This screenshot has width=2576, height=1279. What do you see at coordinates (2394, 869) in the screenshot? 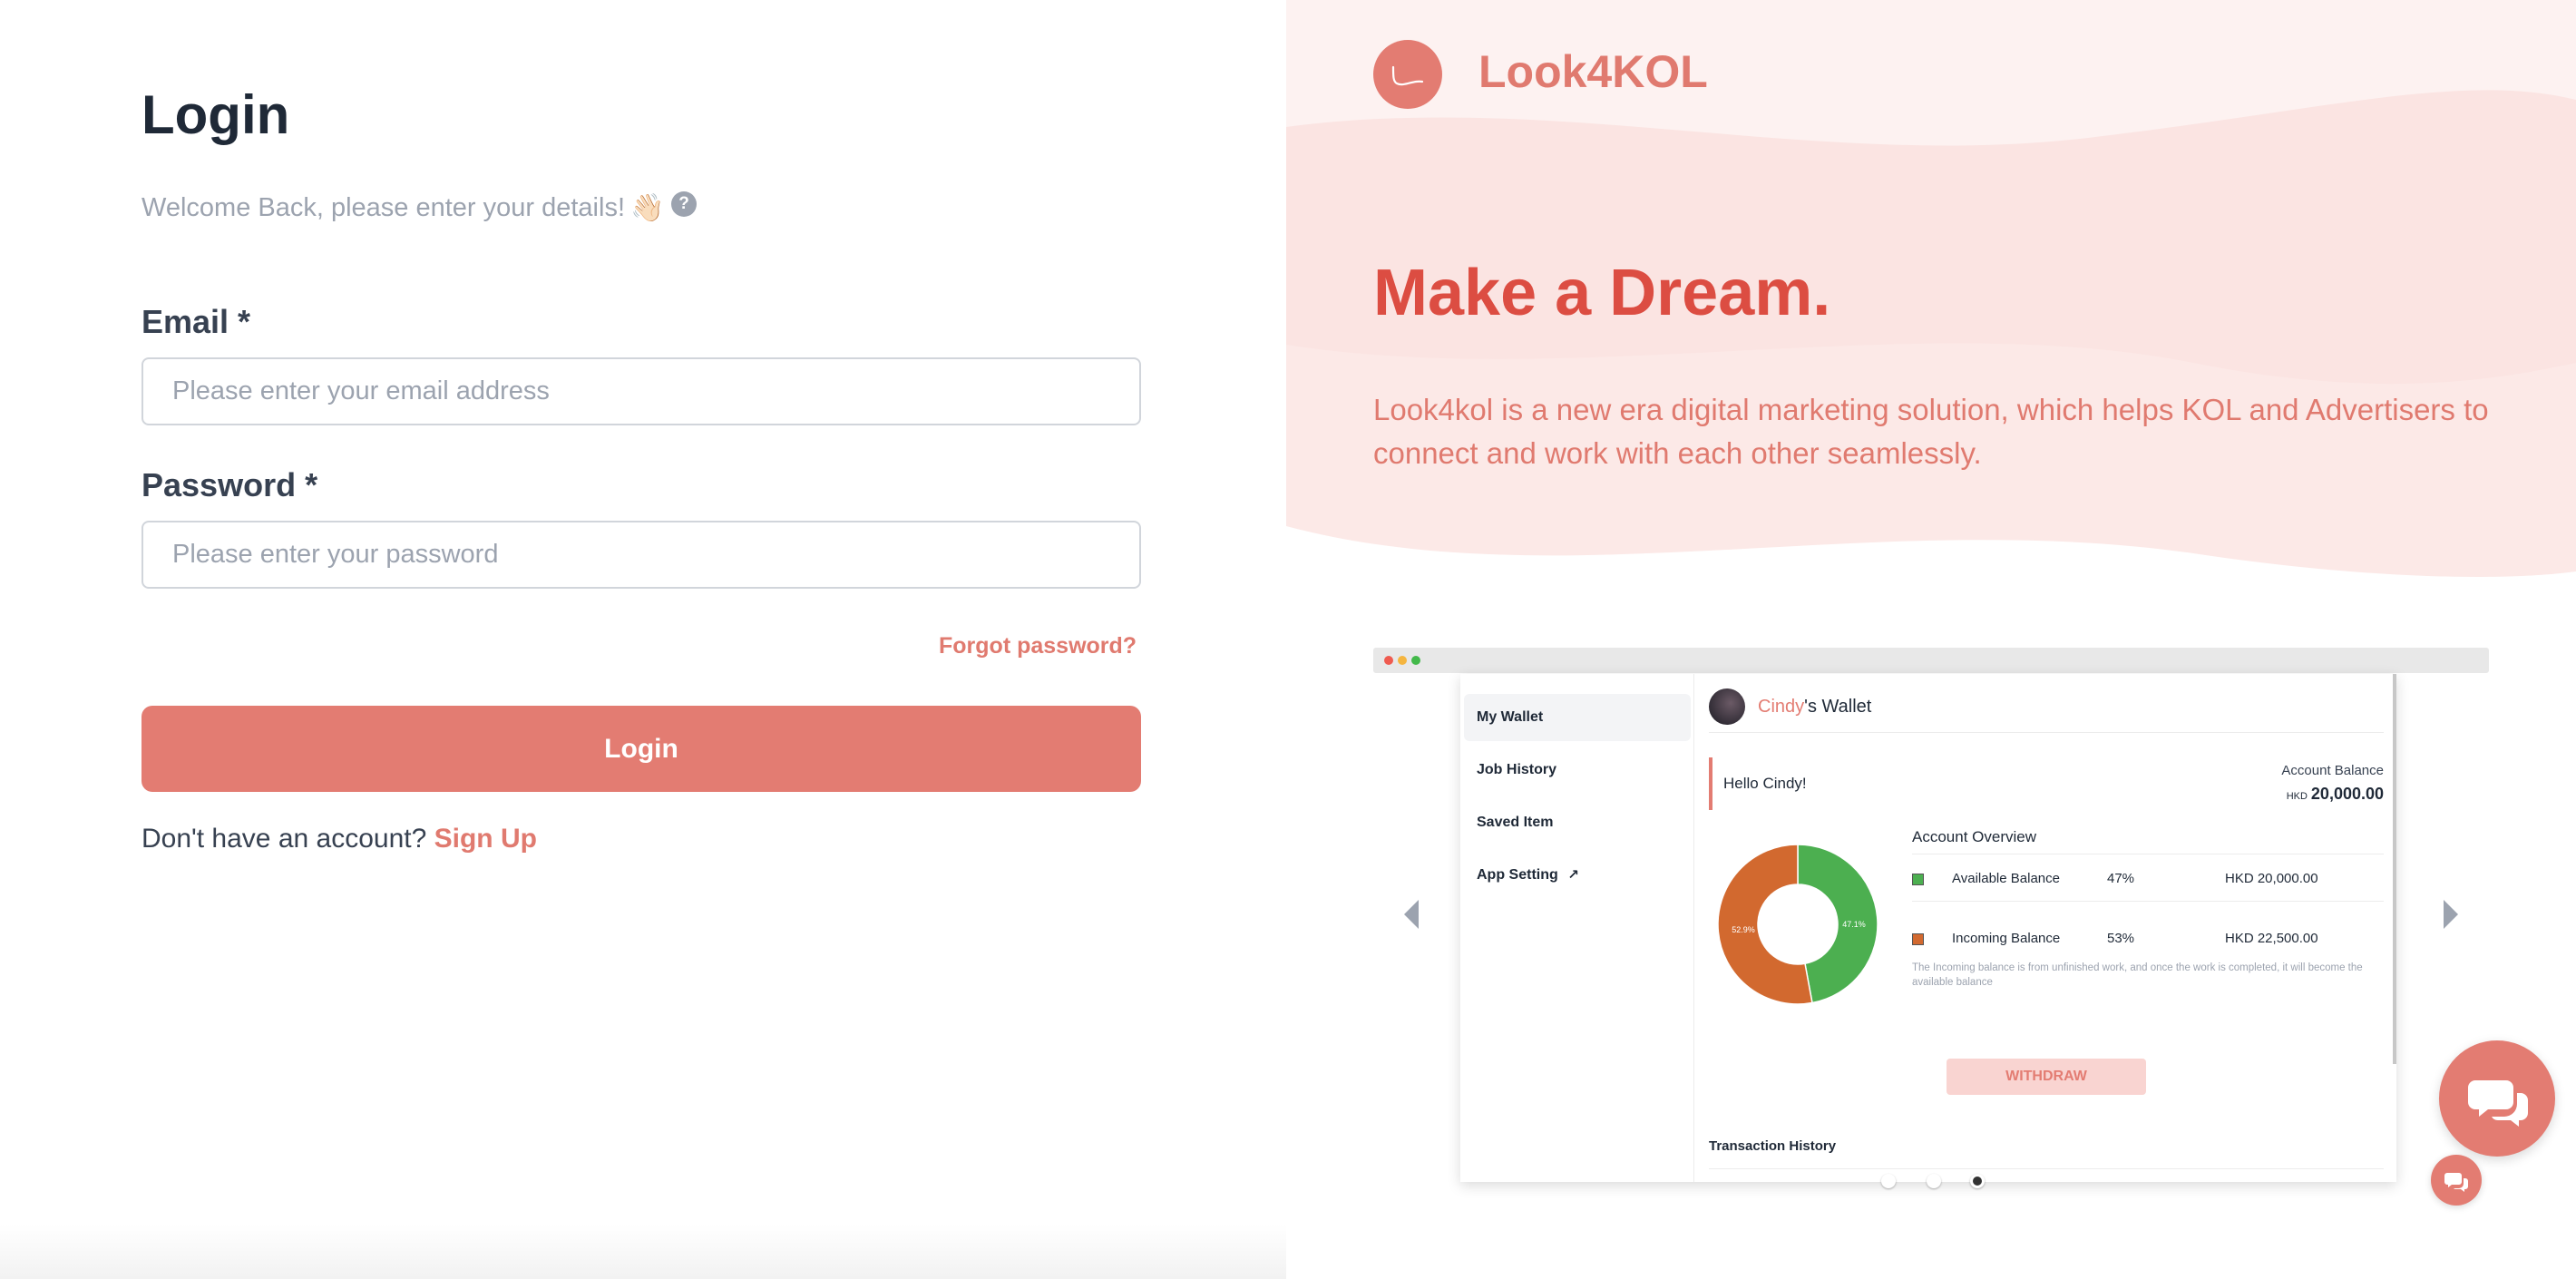
I see `scrollbar` at bounding box center [2394, 869].